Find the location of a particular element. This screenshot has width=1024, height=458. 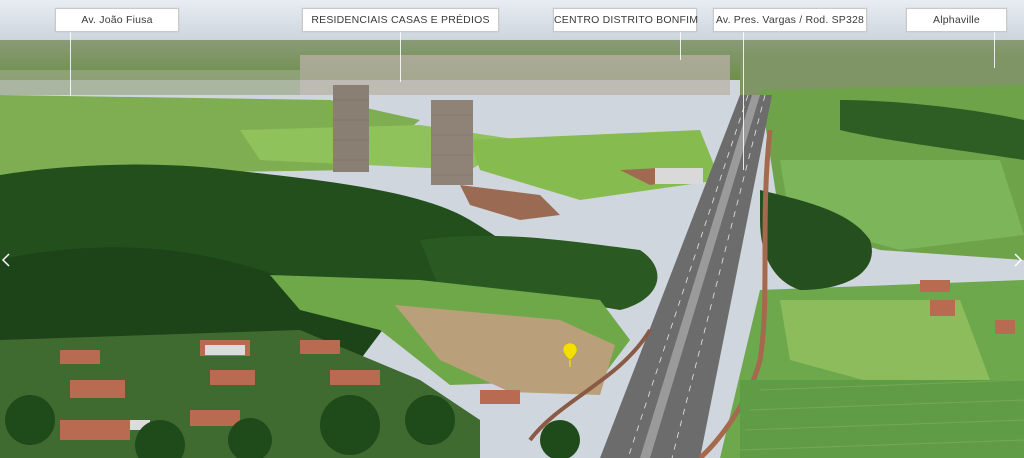

callout-alphaville: Alphaville is located at coordinates (956, 20).